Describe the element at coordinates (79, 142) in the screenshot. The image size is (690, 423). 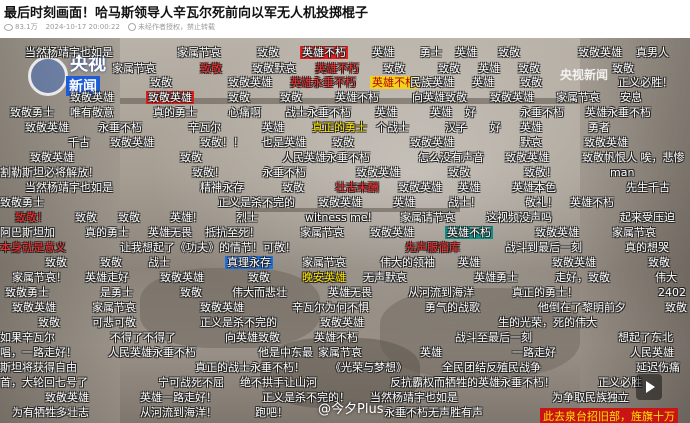
I see `danmaku-comment: 千古` at that location.